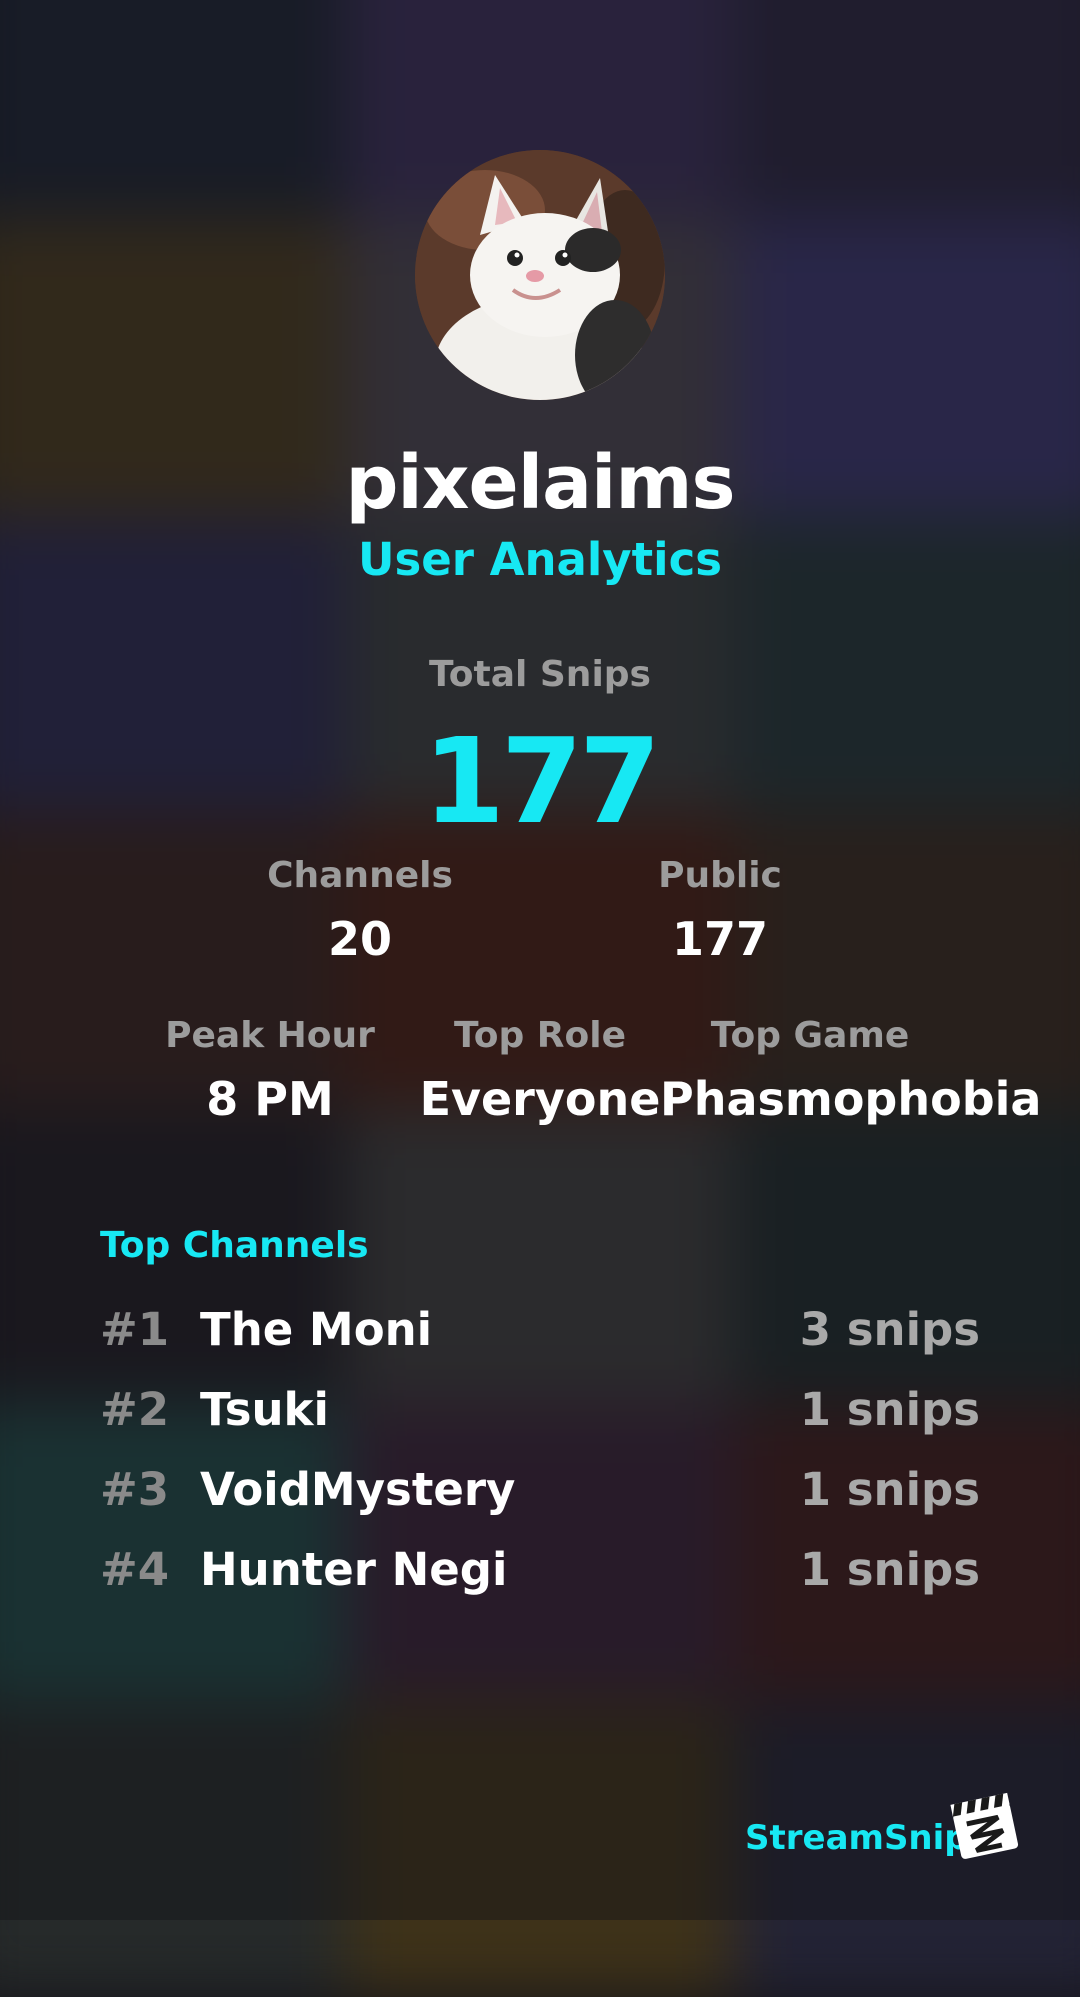 The width and height of the screenshot is (1080, 1997). What do you see at coordinates (541, 781) in the screenshot?
I see `total-snips-value: 177` at bounding box center [541, 781].